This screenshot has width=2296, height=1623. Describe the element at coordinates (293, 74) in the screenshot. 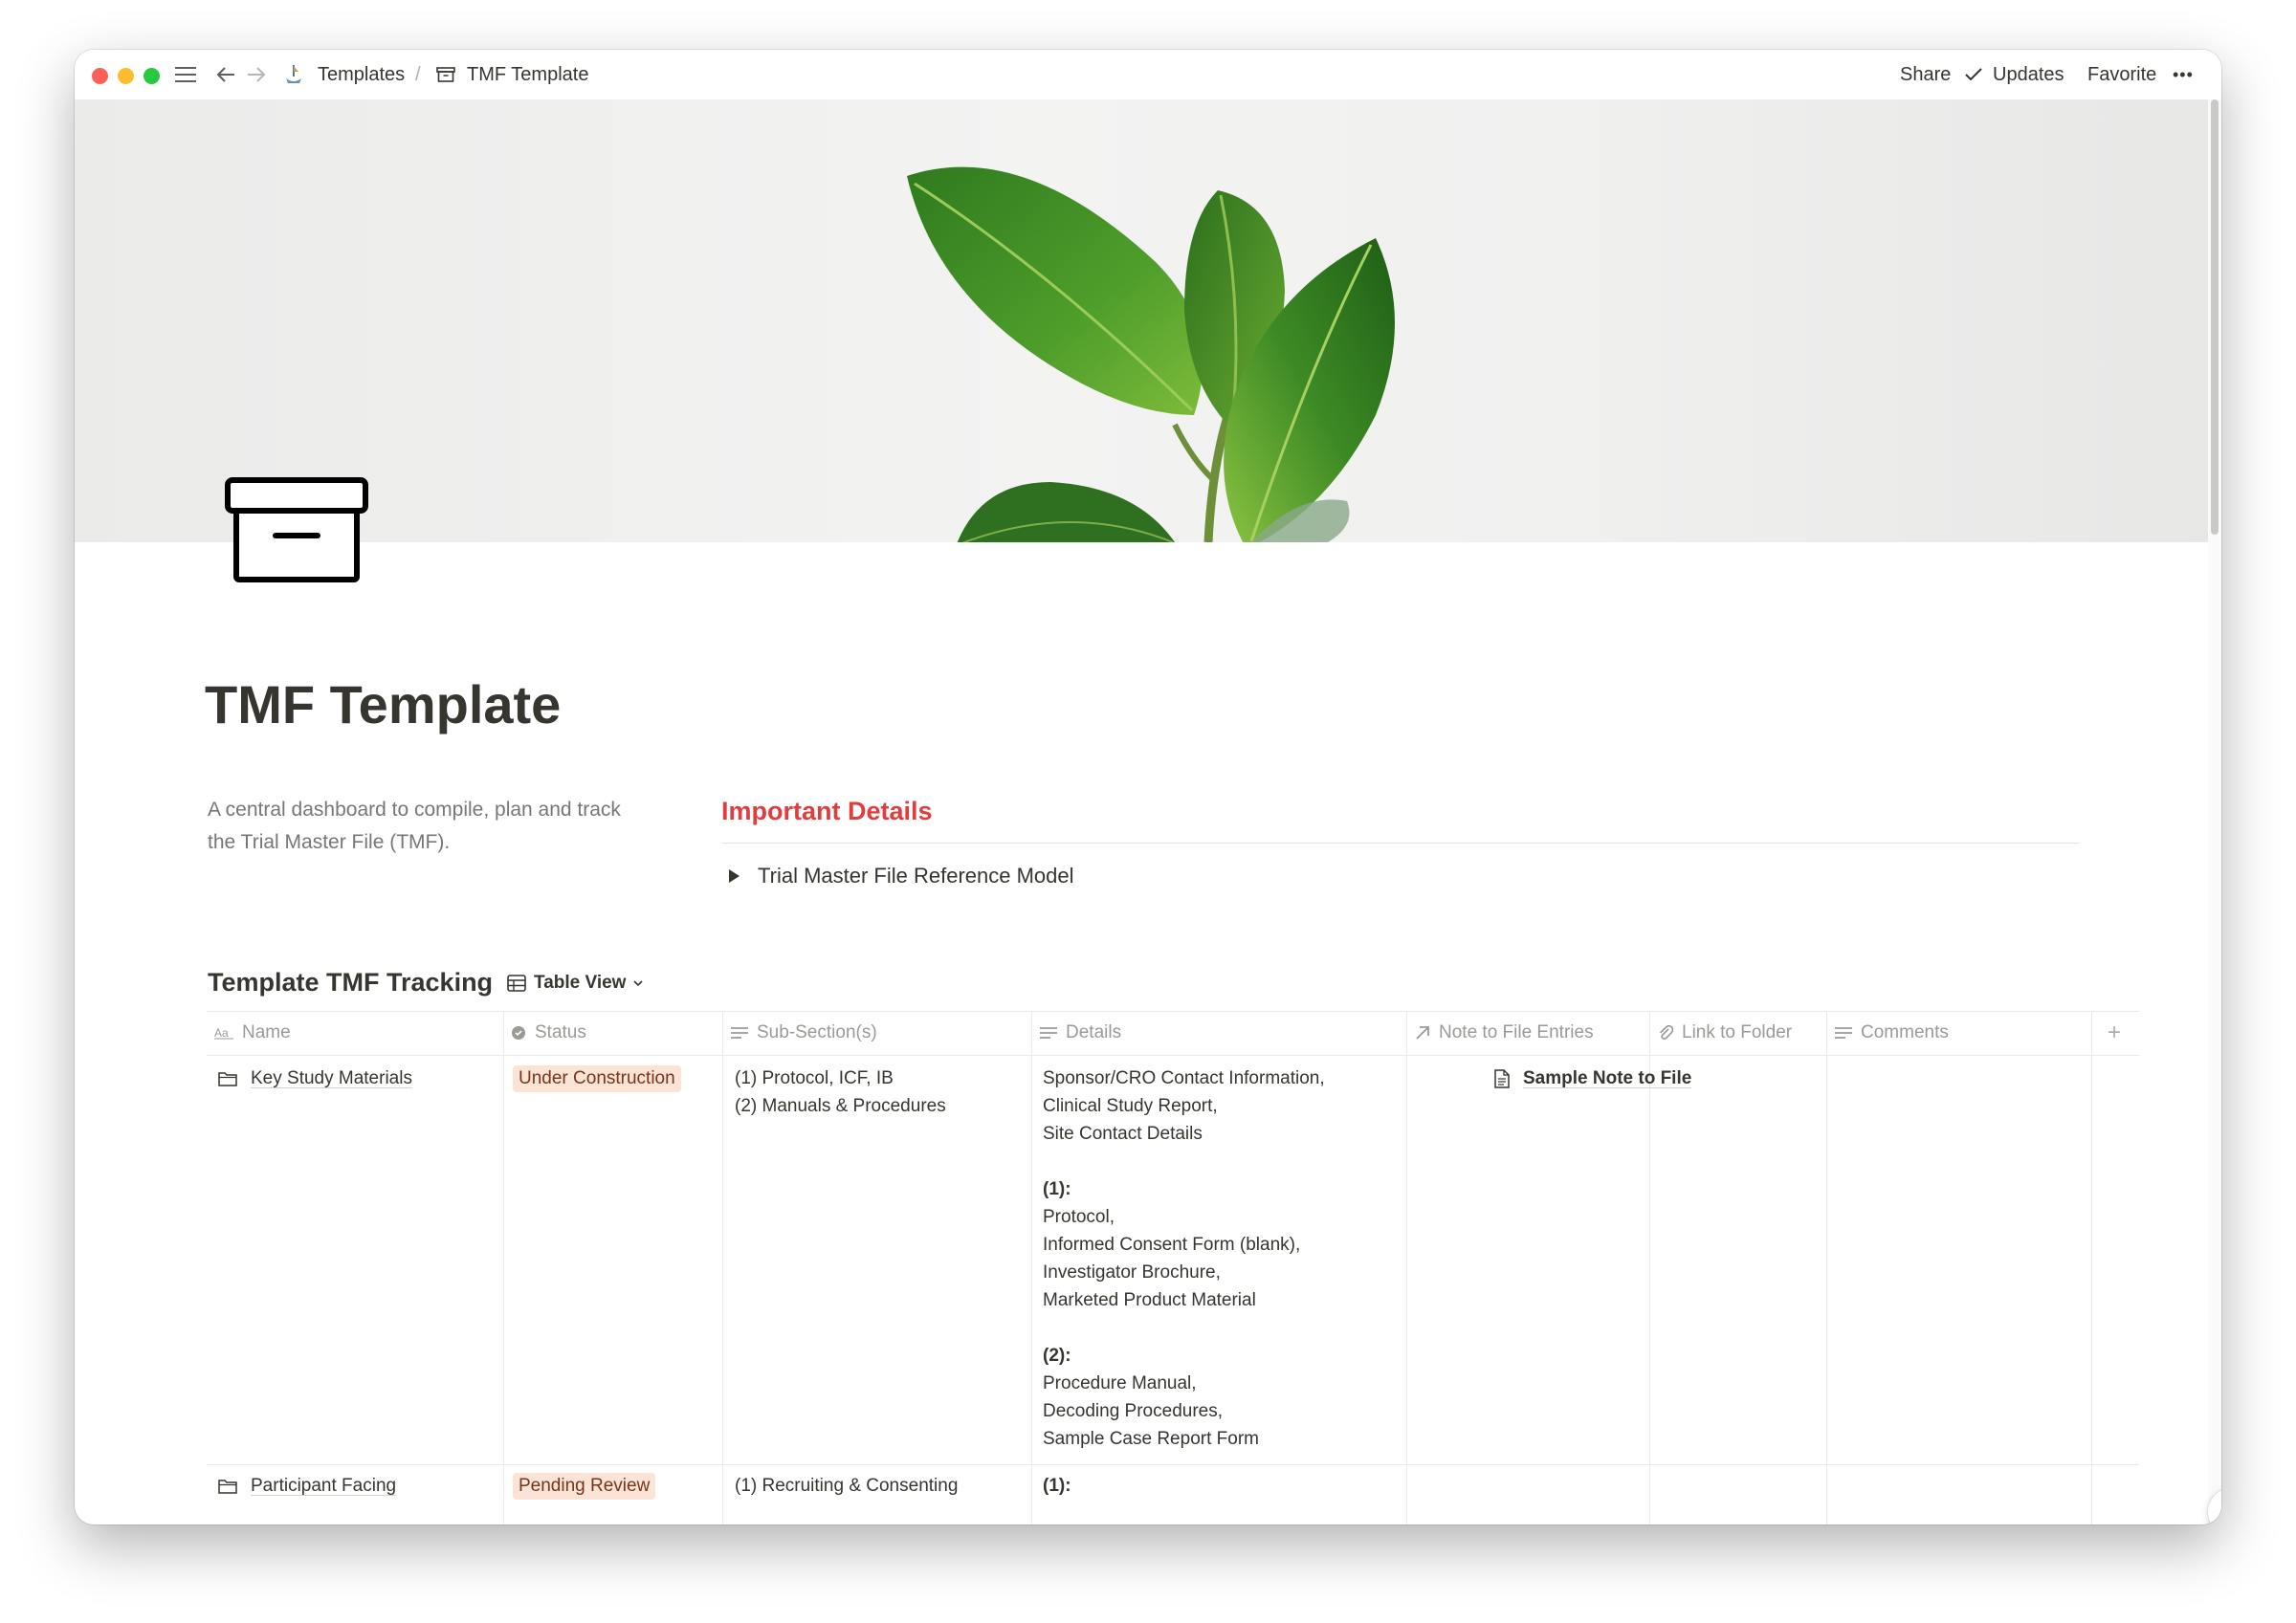

I see `templates-page-icon` at that location.